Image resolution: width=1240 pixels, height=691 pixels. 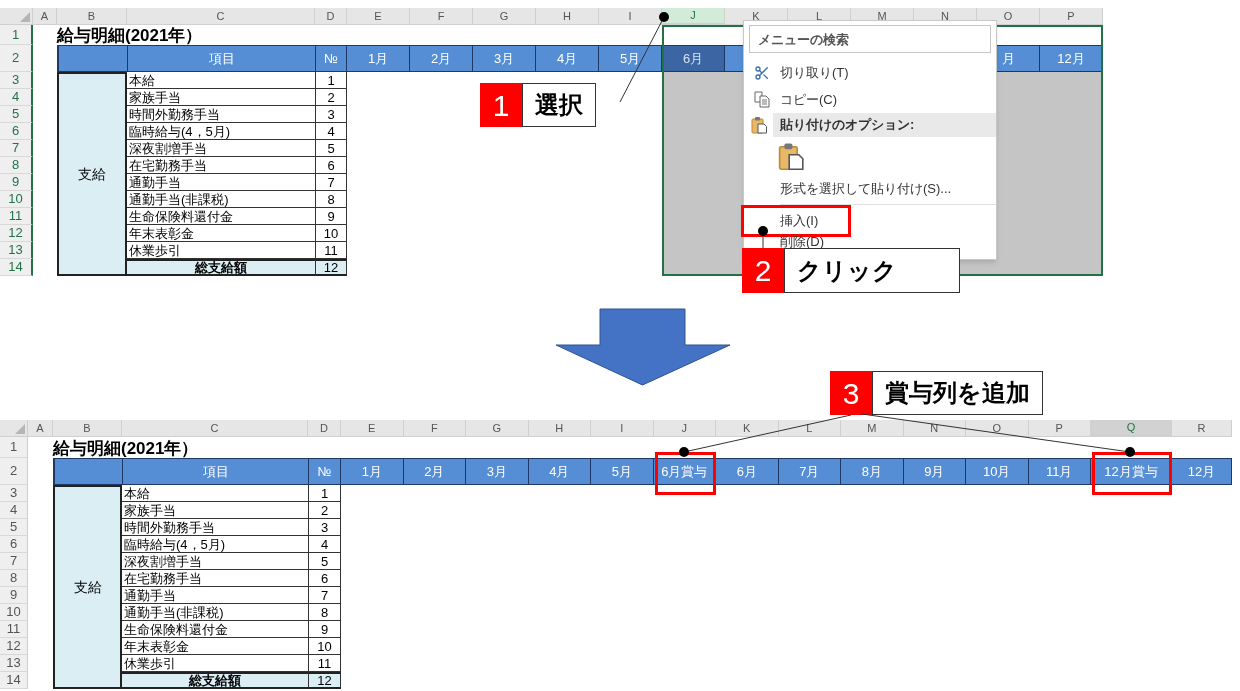 What do you see at coordinates (331, 80) in the screenshot?
I see `table-cell: 1` at bounding box center [331, 80].